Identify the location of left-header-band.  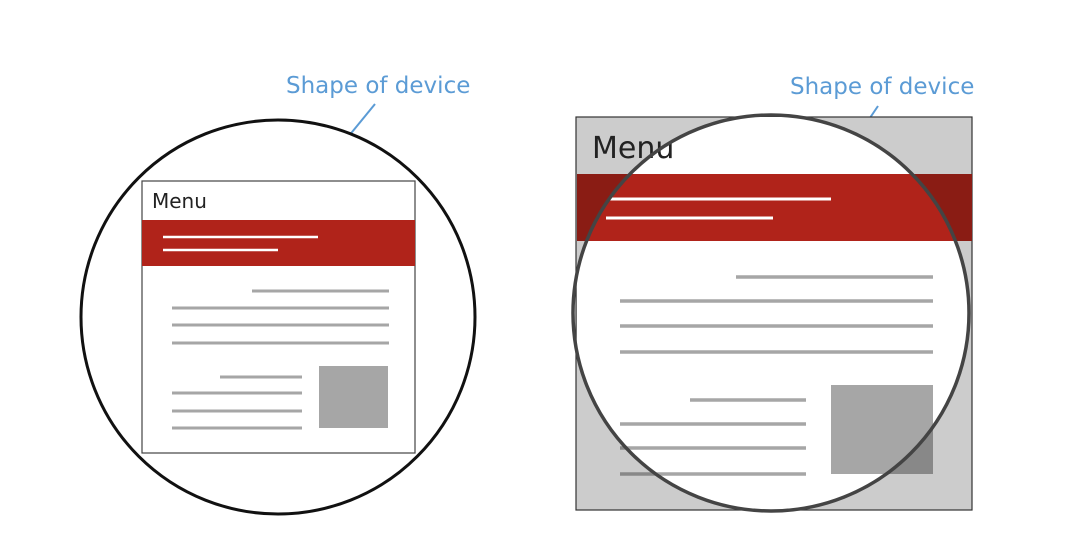
(278, 243).